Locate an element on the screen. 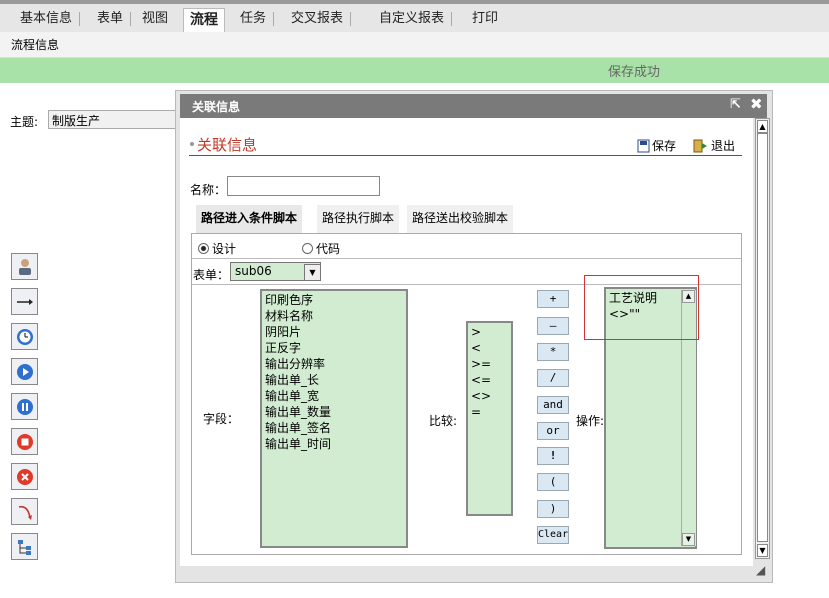 This screenshot has height=598, width=829. list-item: 材料名称 is located at coordinates (334, 316).